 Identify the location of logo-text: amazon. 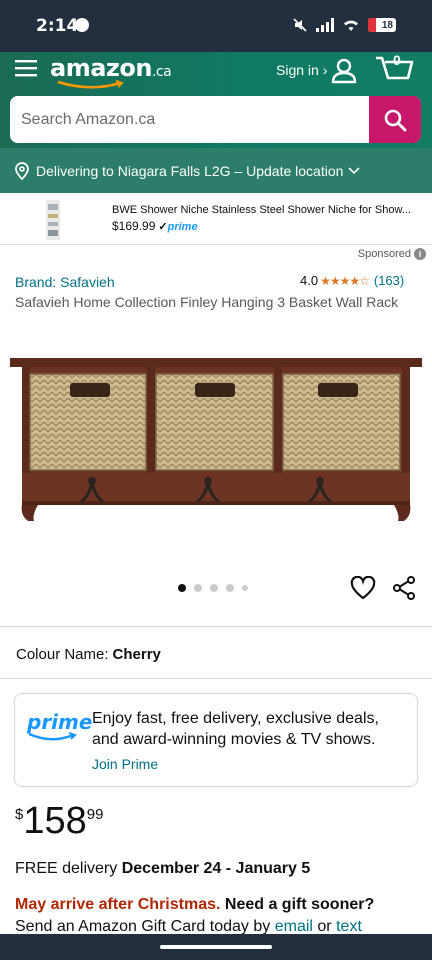
(101, 68).